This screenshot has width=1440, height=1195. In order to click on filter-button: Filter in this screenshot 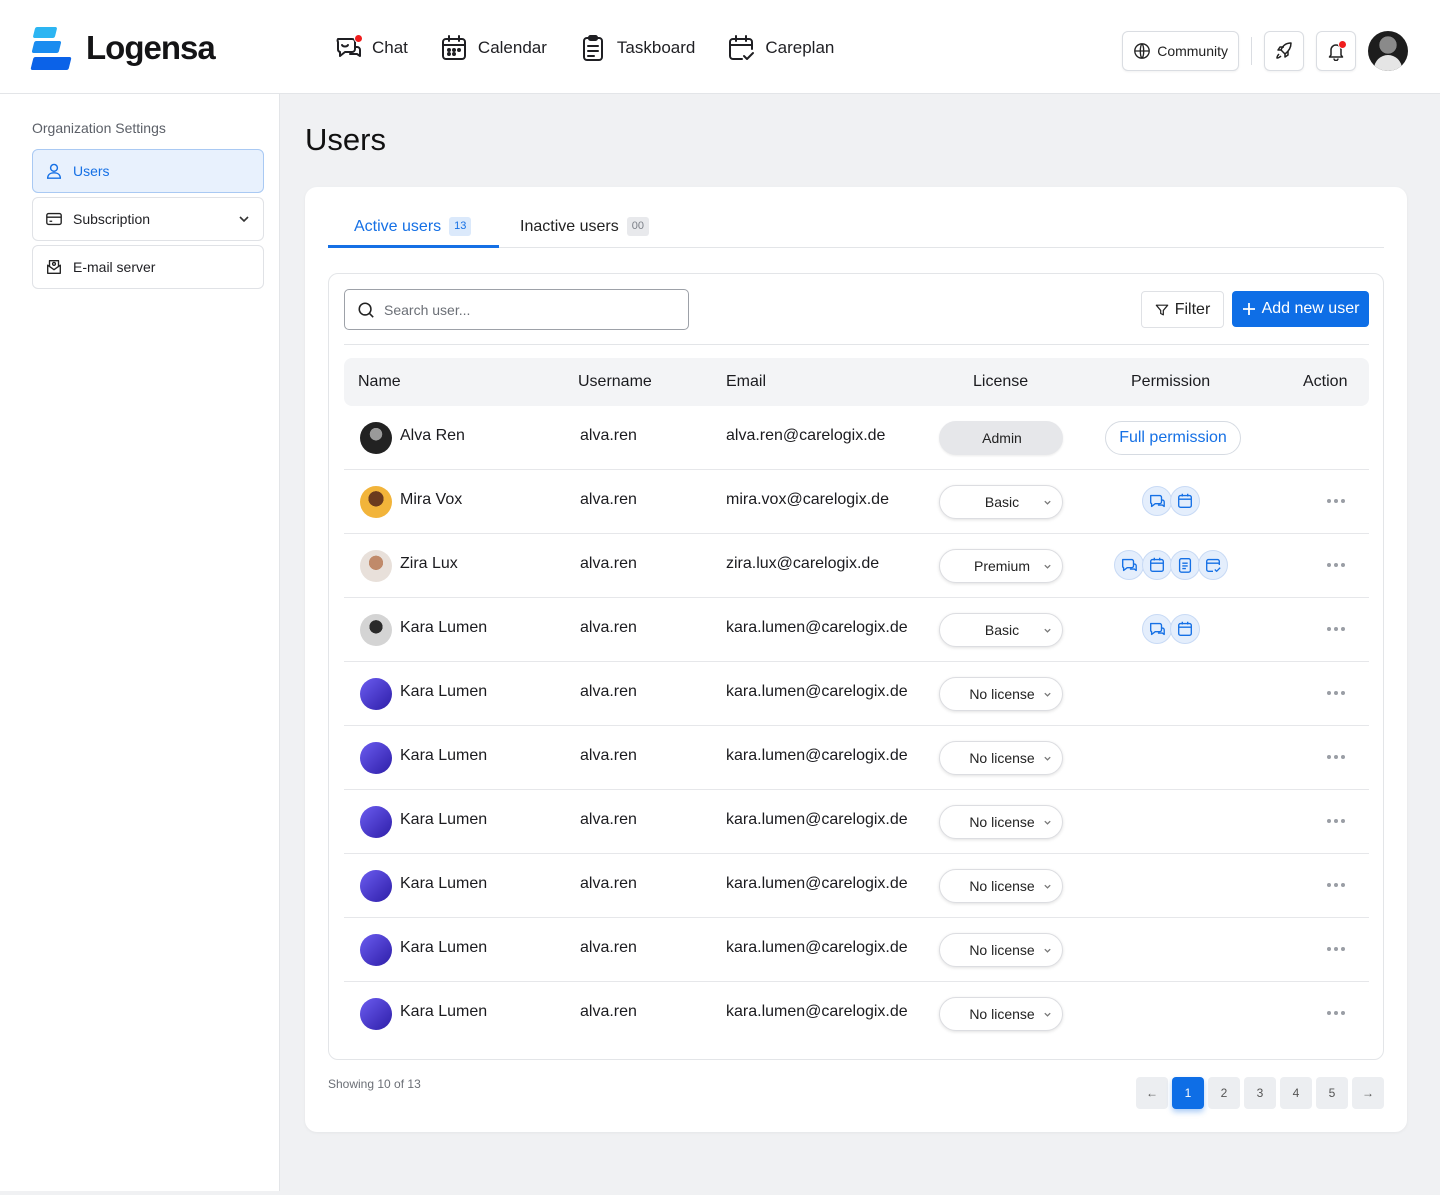, I will do `click(1182, 309)`.